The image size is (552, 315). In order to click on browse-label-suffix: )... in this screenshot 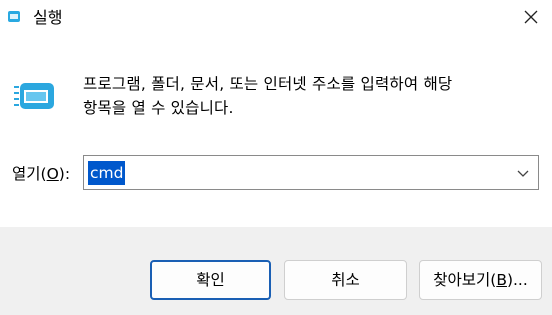, I will do `click(517, 280)`.